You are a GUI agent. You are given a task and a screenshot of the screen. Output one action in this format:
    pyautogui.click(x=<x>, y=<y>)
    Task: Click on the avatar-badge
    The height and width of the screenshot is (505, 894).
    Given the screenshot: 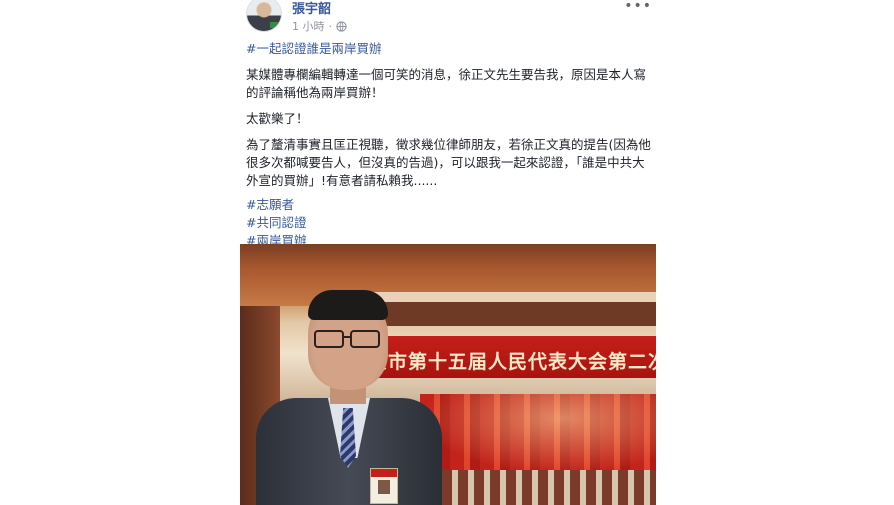 What is the action you would take?
    pyautogui.click(x=274, y=25)
    